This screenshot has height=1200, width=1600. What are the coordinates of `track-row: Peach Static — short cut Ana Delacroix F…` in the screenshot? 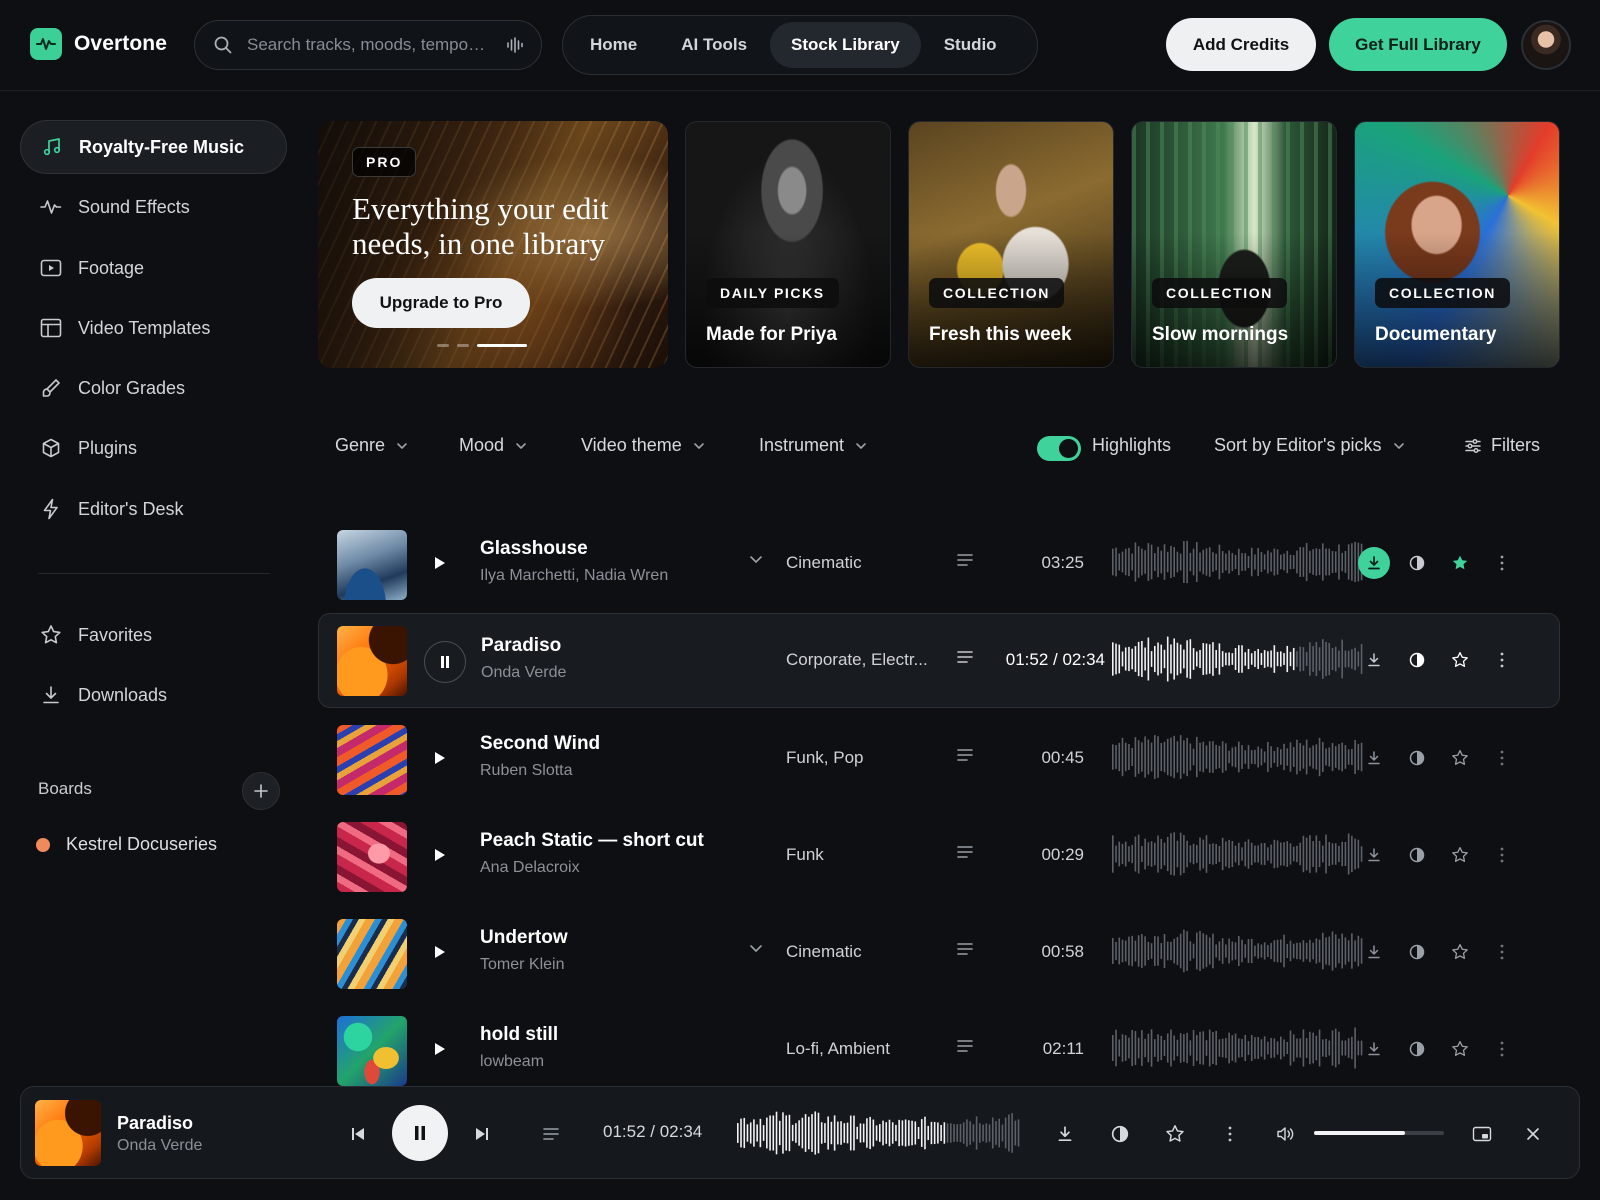 It's located at (939, 854).